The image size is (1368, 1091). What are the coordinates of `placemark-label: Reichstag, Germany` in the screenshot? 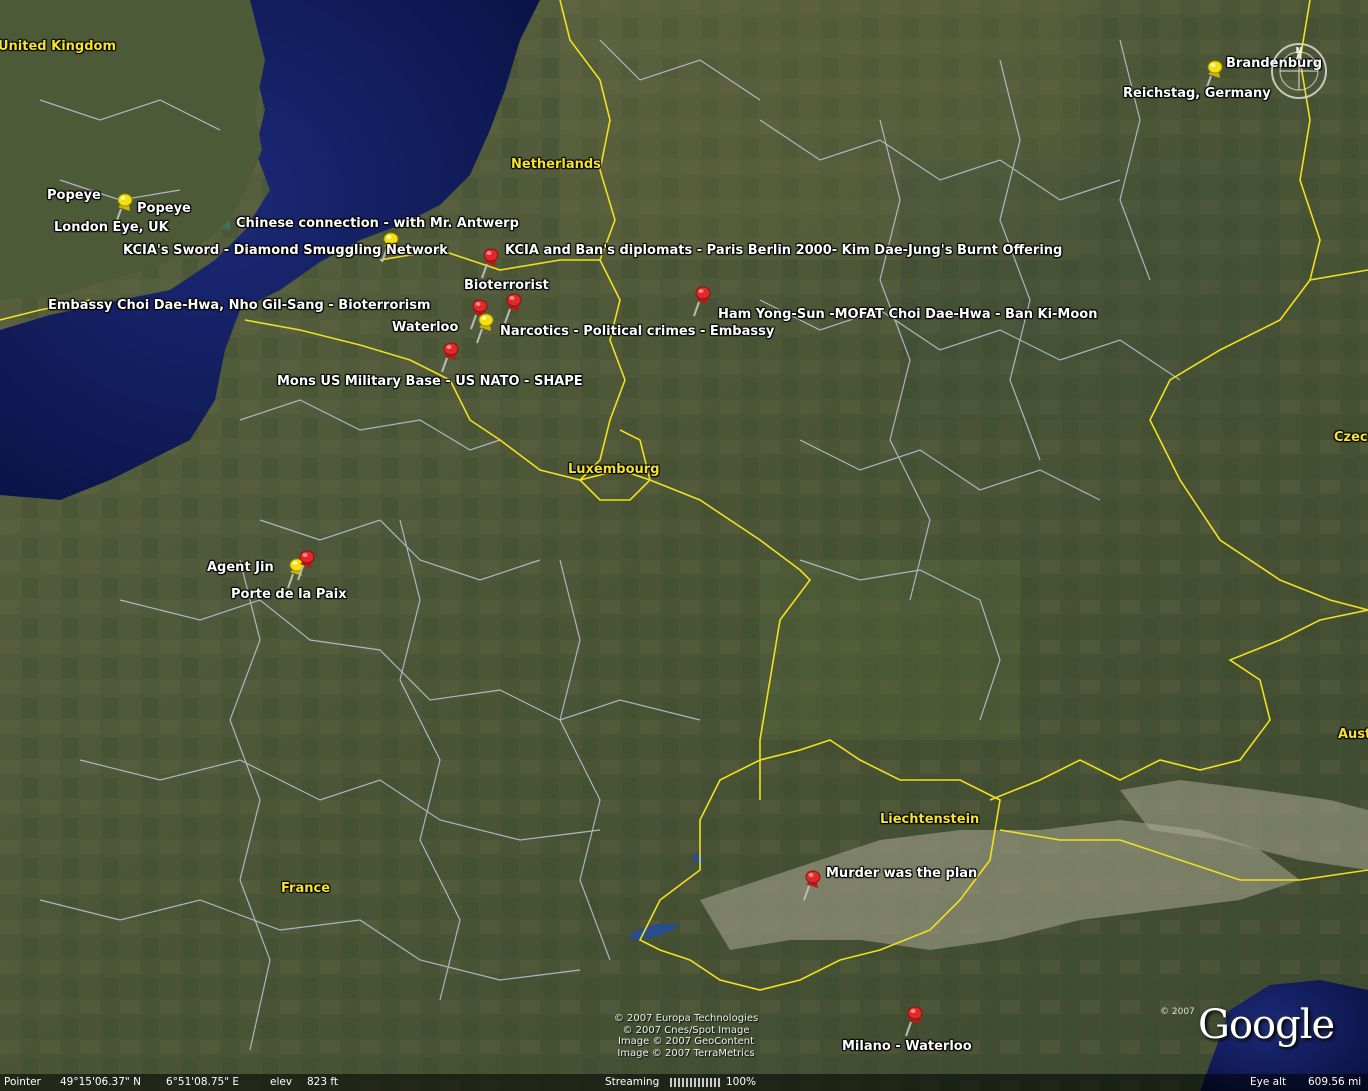 It's located at (1197, 93).